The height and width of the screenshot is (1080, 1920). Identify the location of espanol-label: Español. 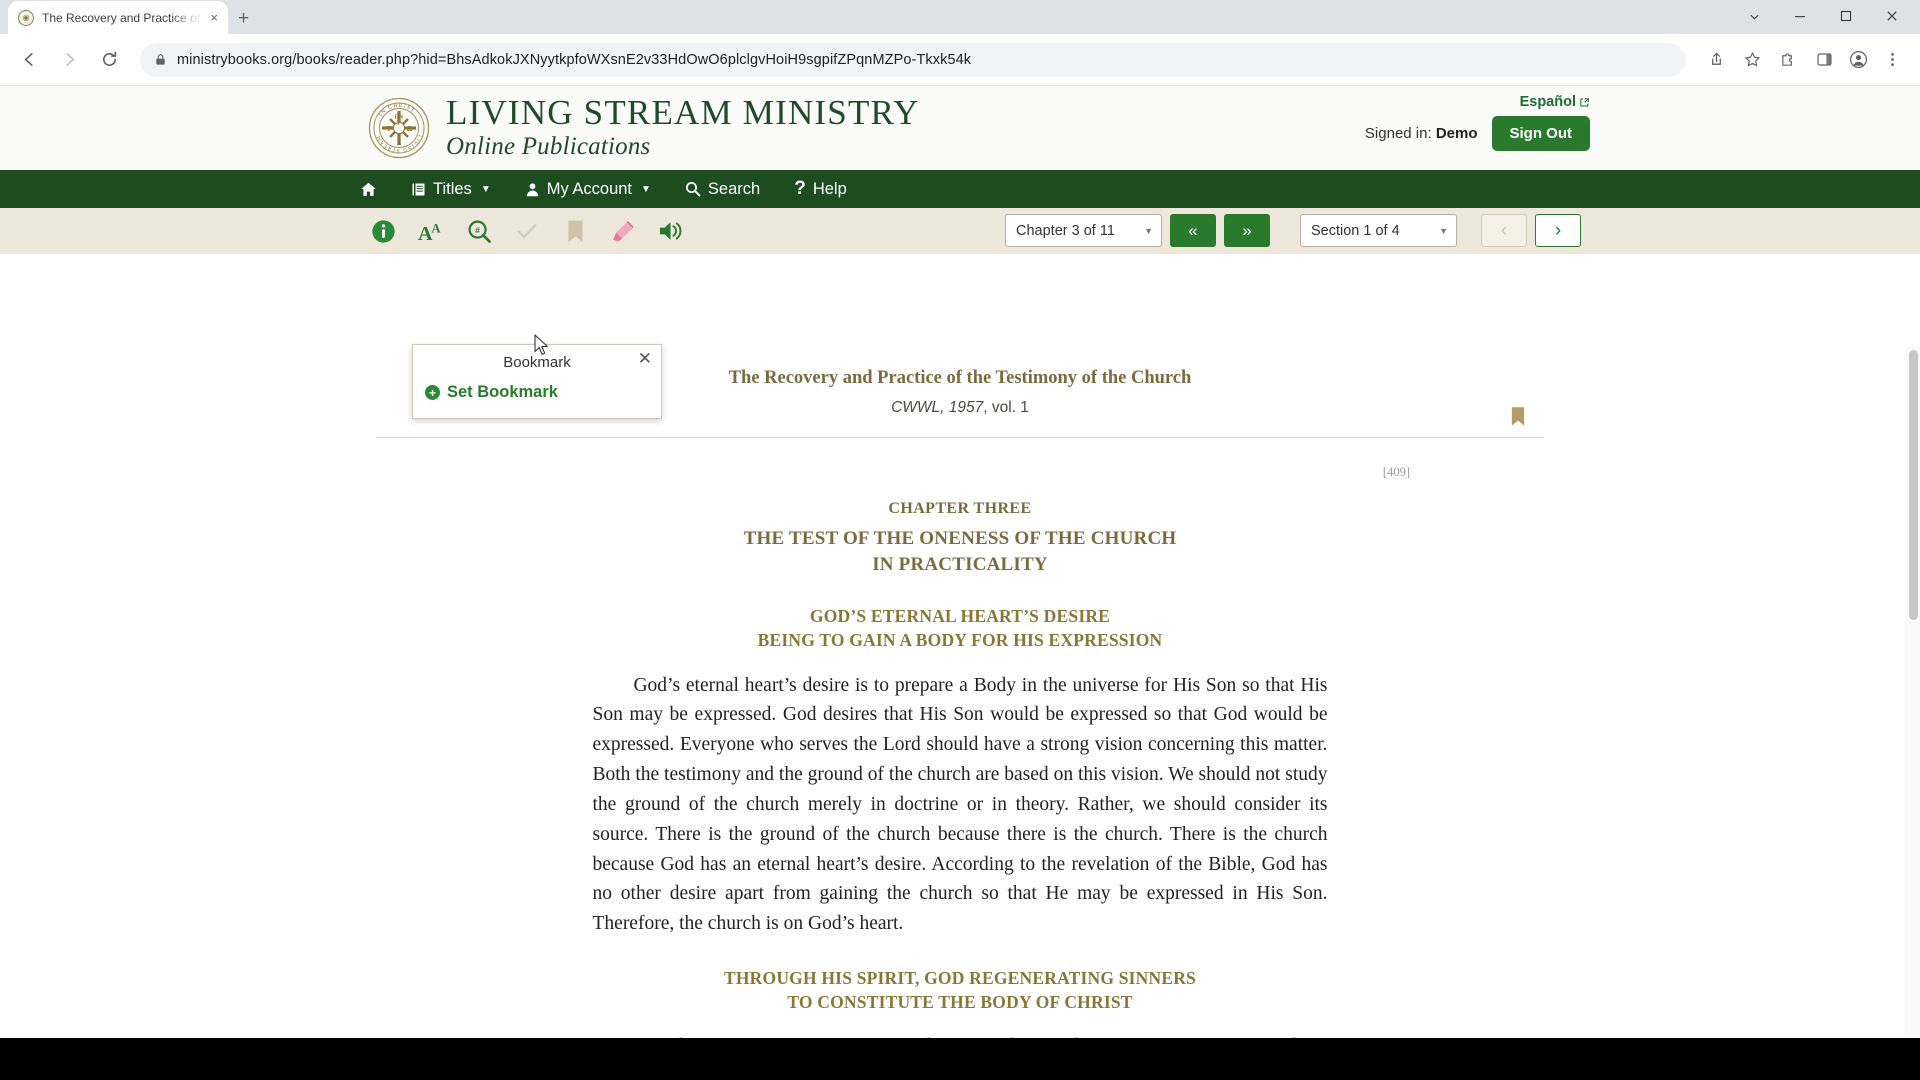
(1547, 102).